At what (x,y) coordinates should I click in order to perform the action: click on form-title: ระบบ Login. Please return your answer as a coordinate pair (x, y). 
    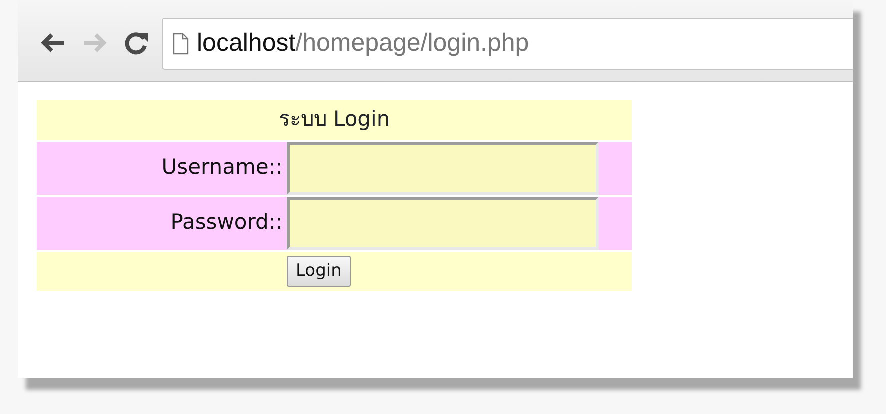
    Looking at the image, I should click on (334, 119).